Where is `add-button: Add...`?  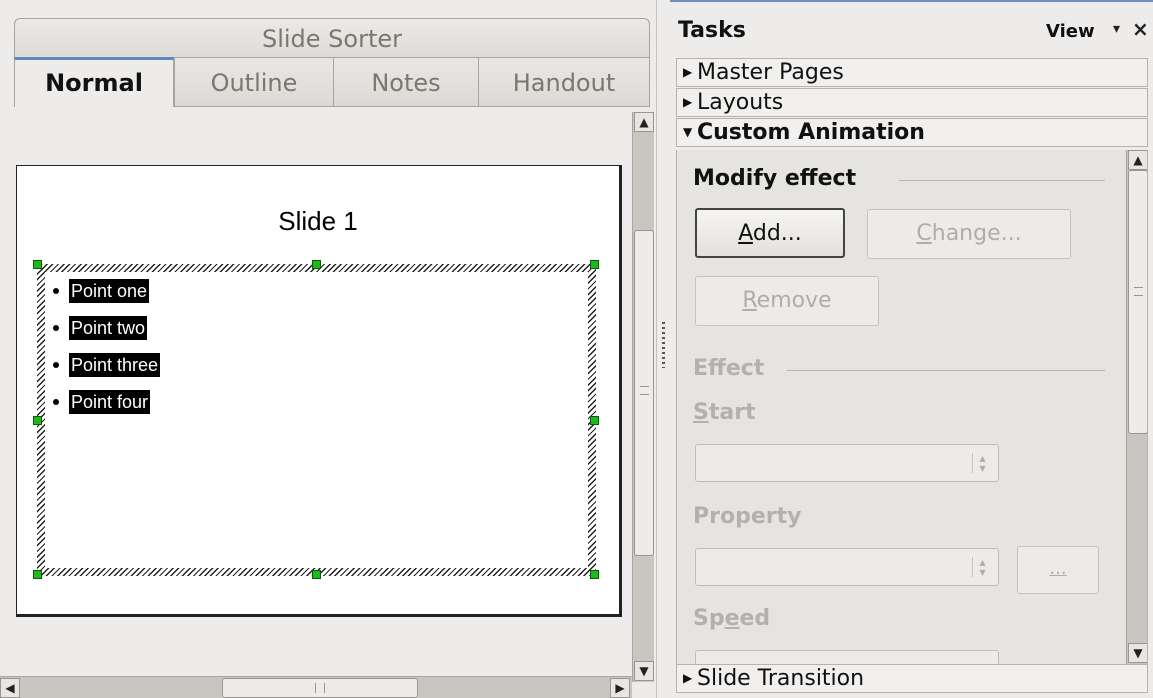 add-button: Add... is located at coordinates (770, 233).